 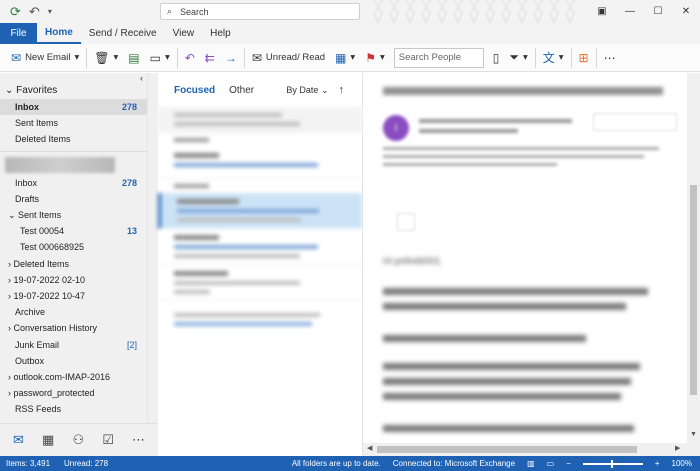 I want to click on delete-button: 🗑 ▾, so click(x=106, y=58).